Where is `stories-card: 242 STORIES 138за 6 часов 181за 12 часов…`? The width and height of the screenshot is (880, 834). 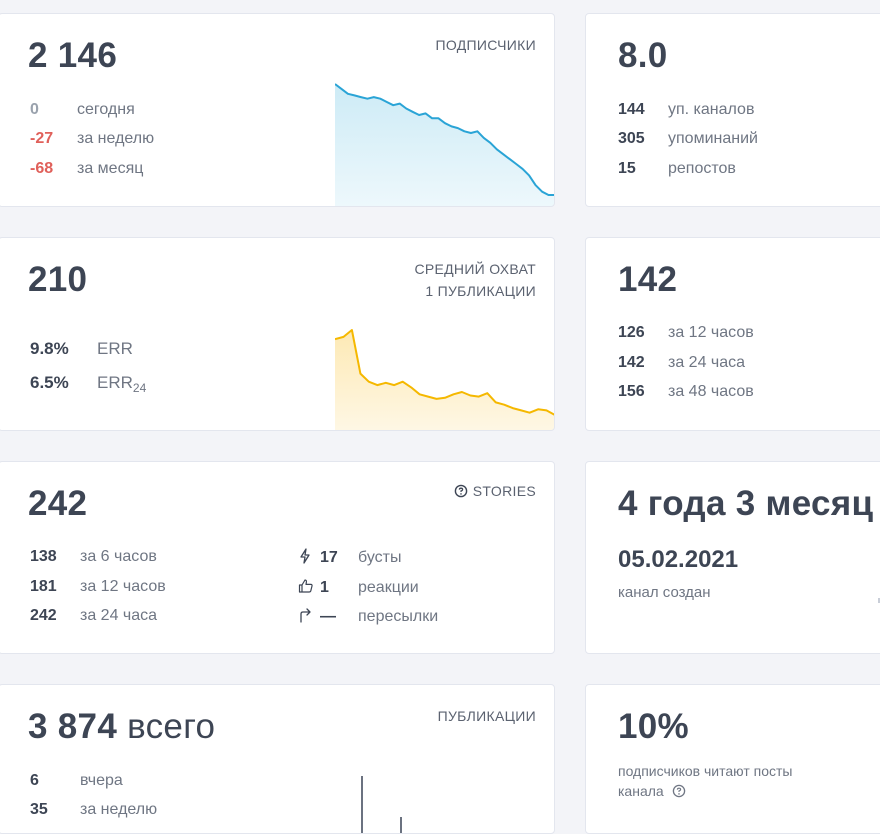 stories-card: 242 STORIES 138за 6 часов 181за 12 часов… is located at coordinates (277, 557).